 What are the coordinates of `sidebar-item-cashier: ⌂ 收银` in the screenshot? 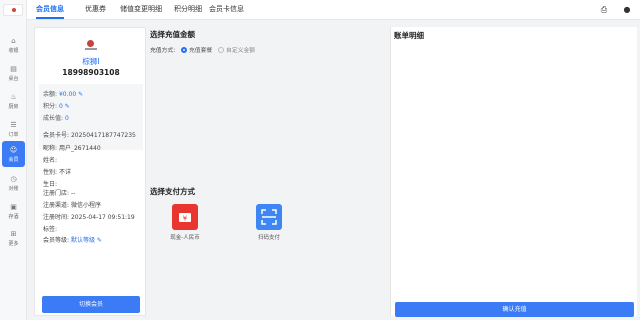 It's located at (13, 45).